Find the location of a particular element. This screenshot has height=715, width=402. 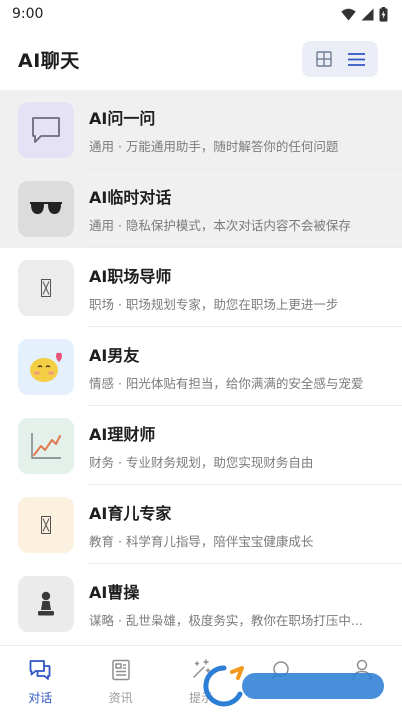

grid-icon is located at coordinates (324, 59).